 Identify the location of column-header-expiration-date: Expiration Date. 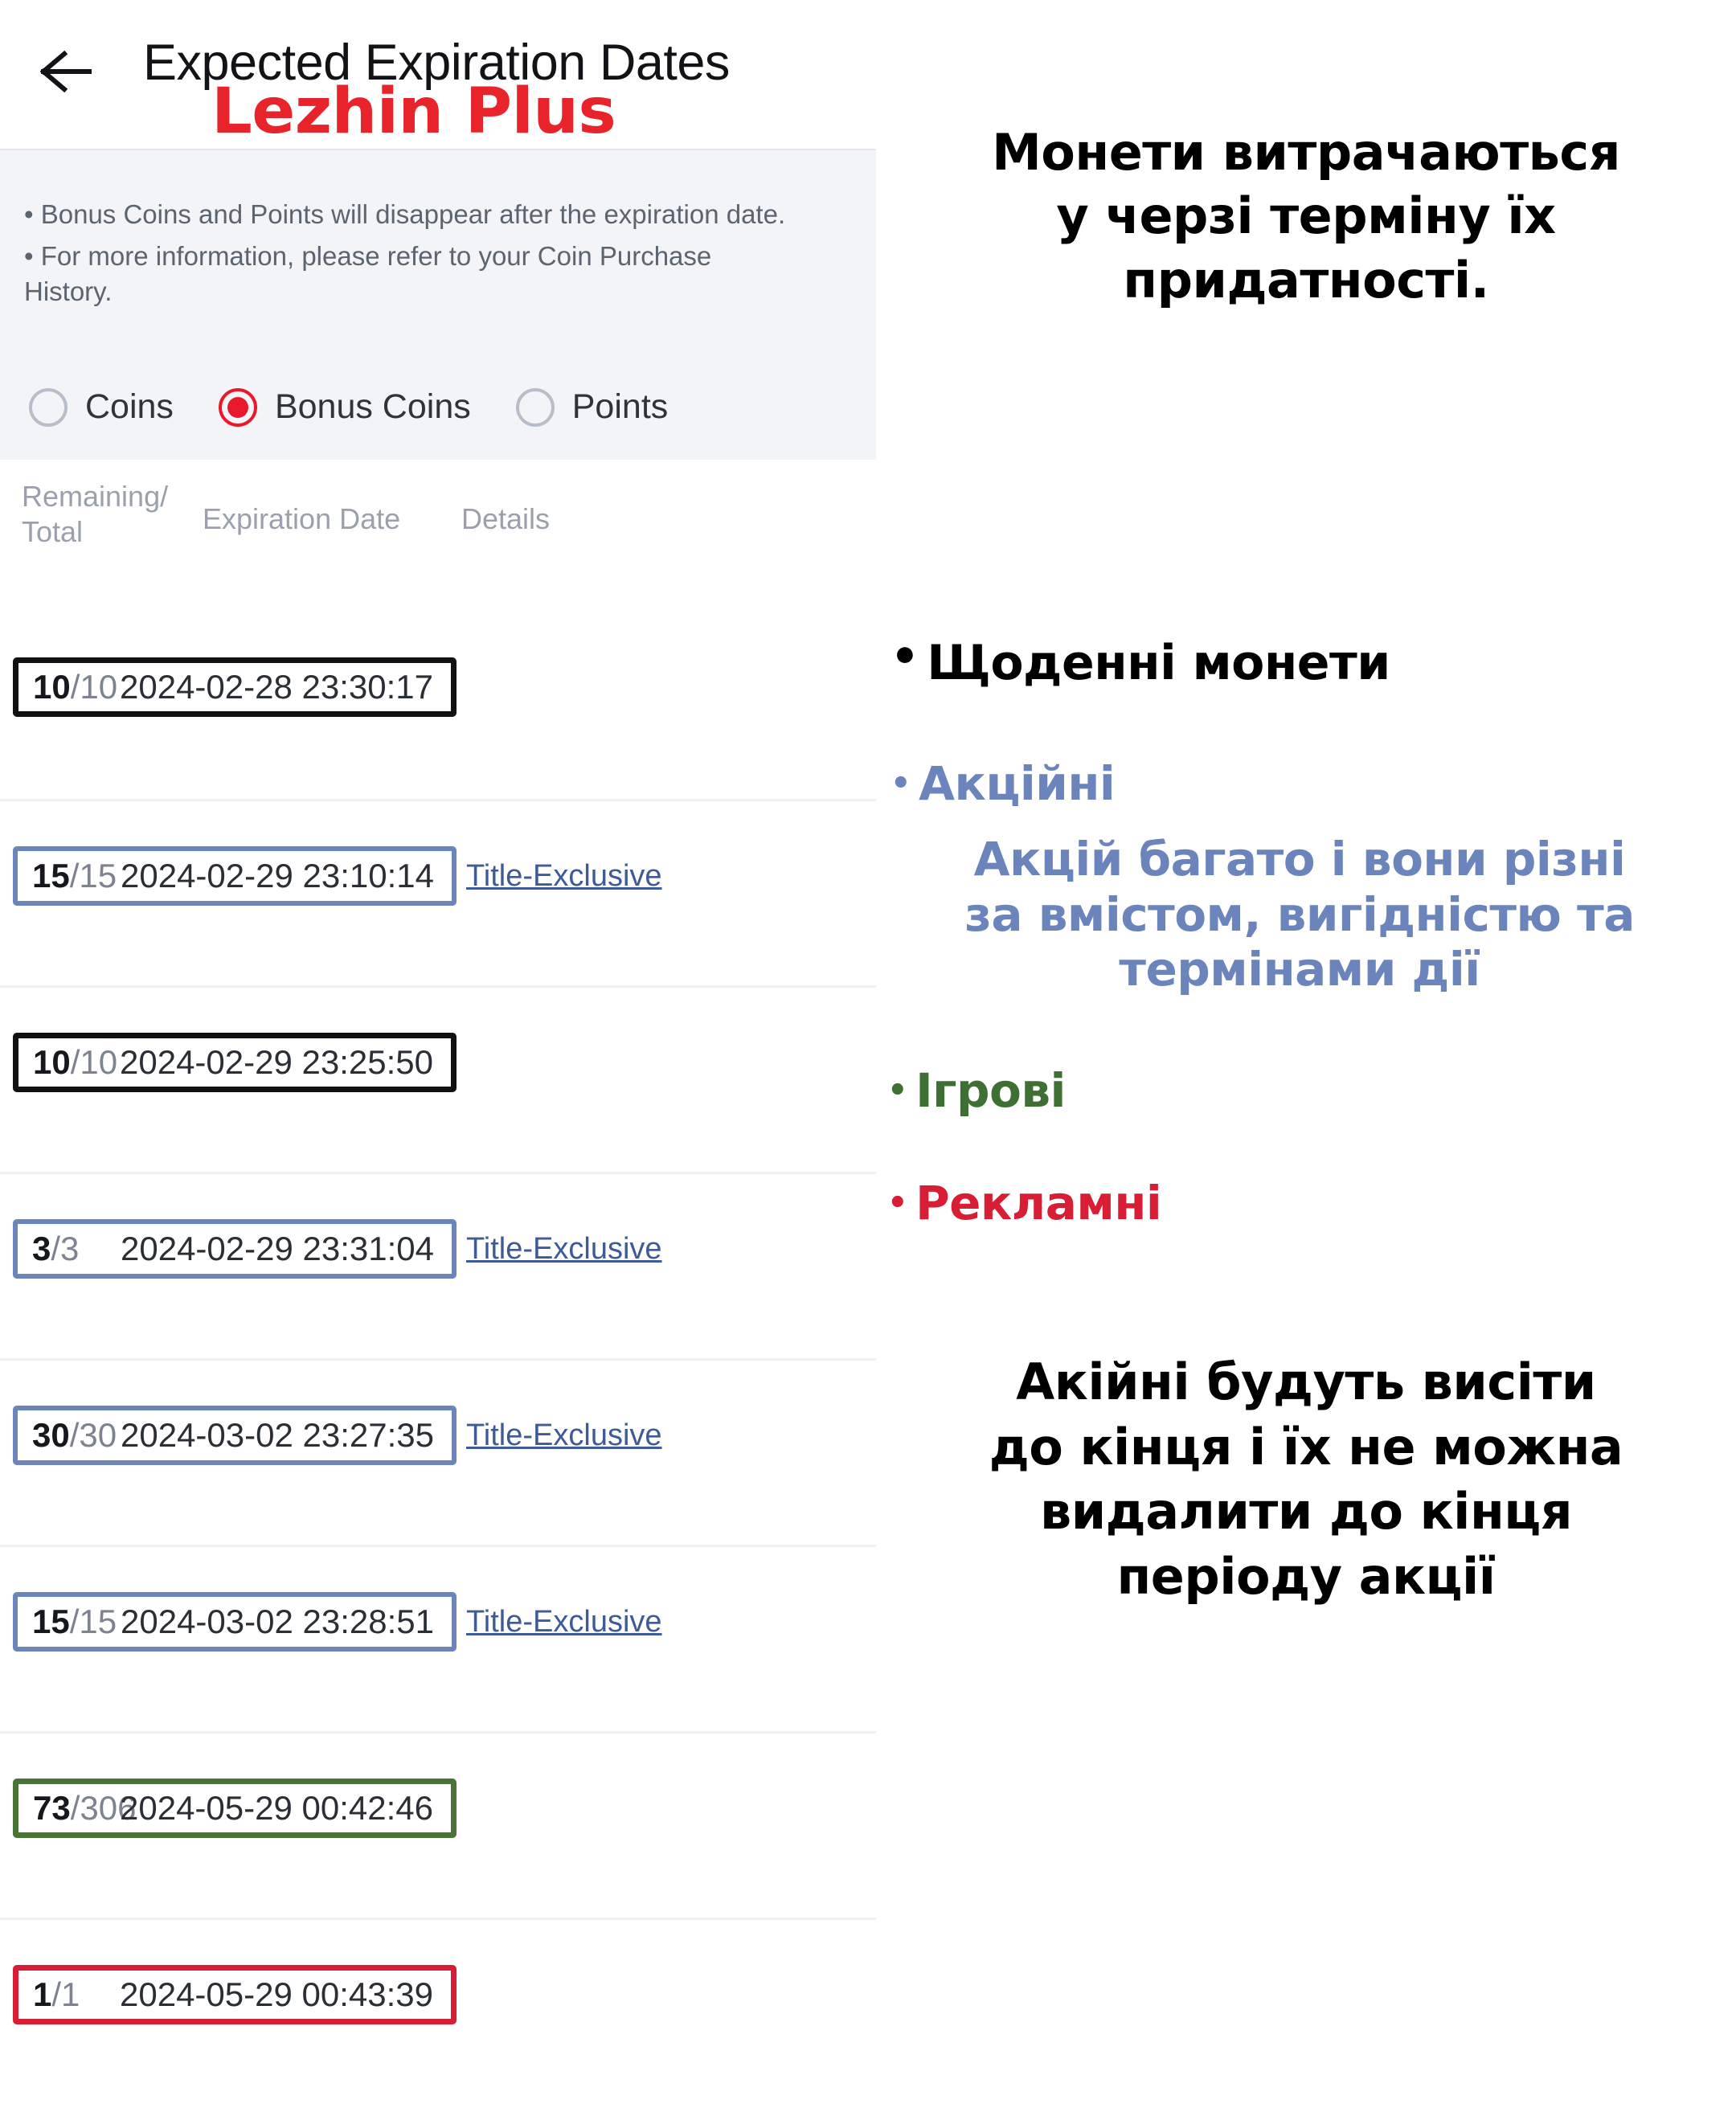
(302, 518).